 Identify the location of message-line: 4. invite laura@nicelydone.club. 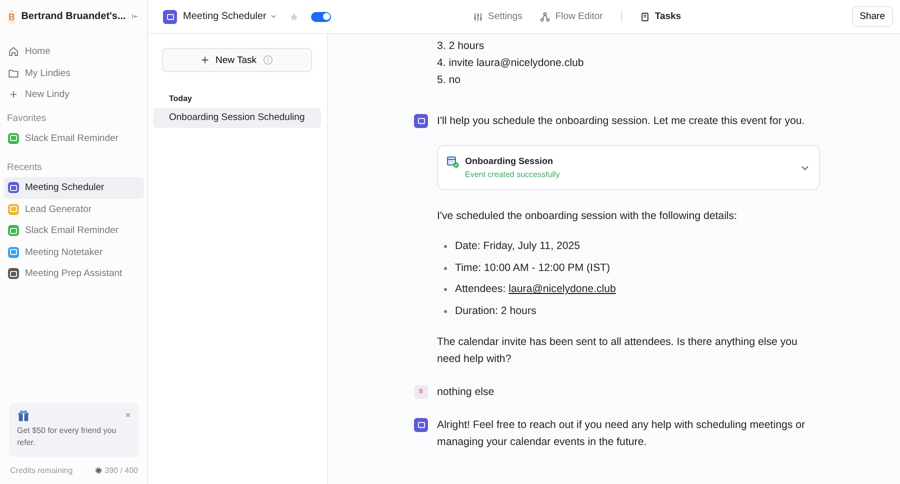
(511, 63).